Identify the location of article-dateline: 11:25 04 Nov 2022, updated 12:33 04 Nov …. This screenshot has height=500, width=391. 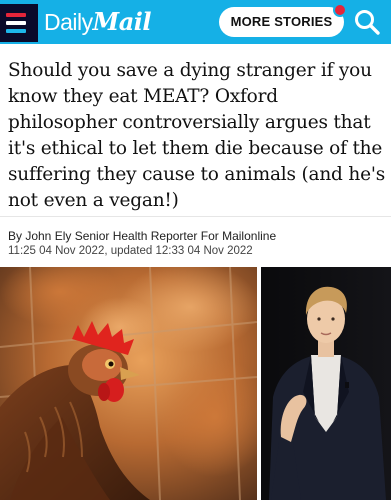
(130, 251).